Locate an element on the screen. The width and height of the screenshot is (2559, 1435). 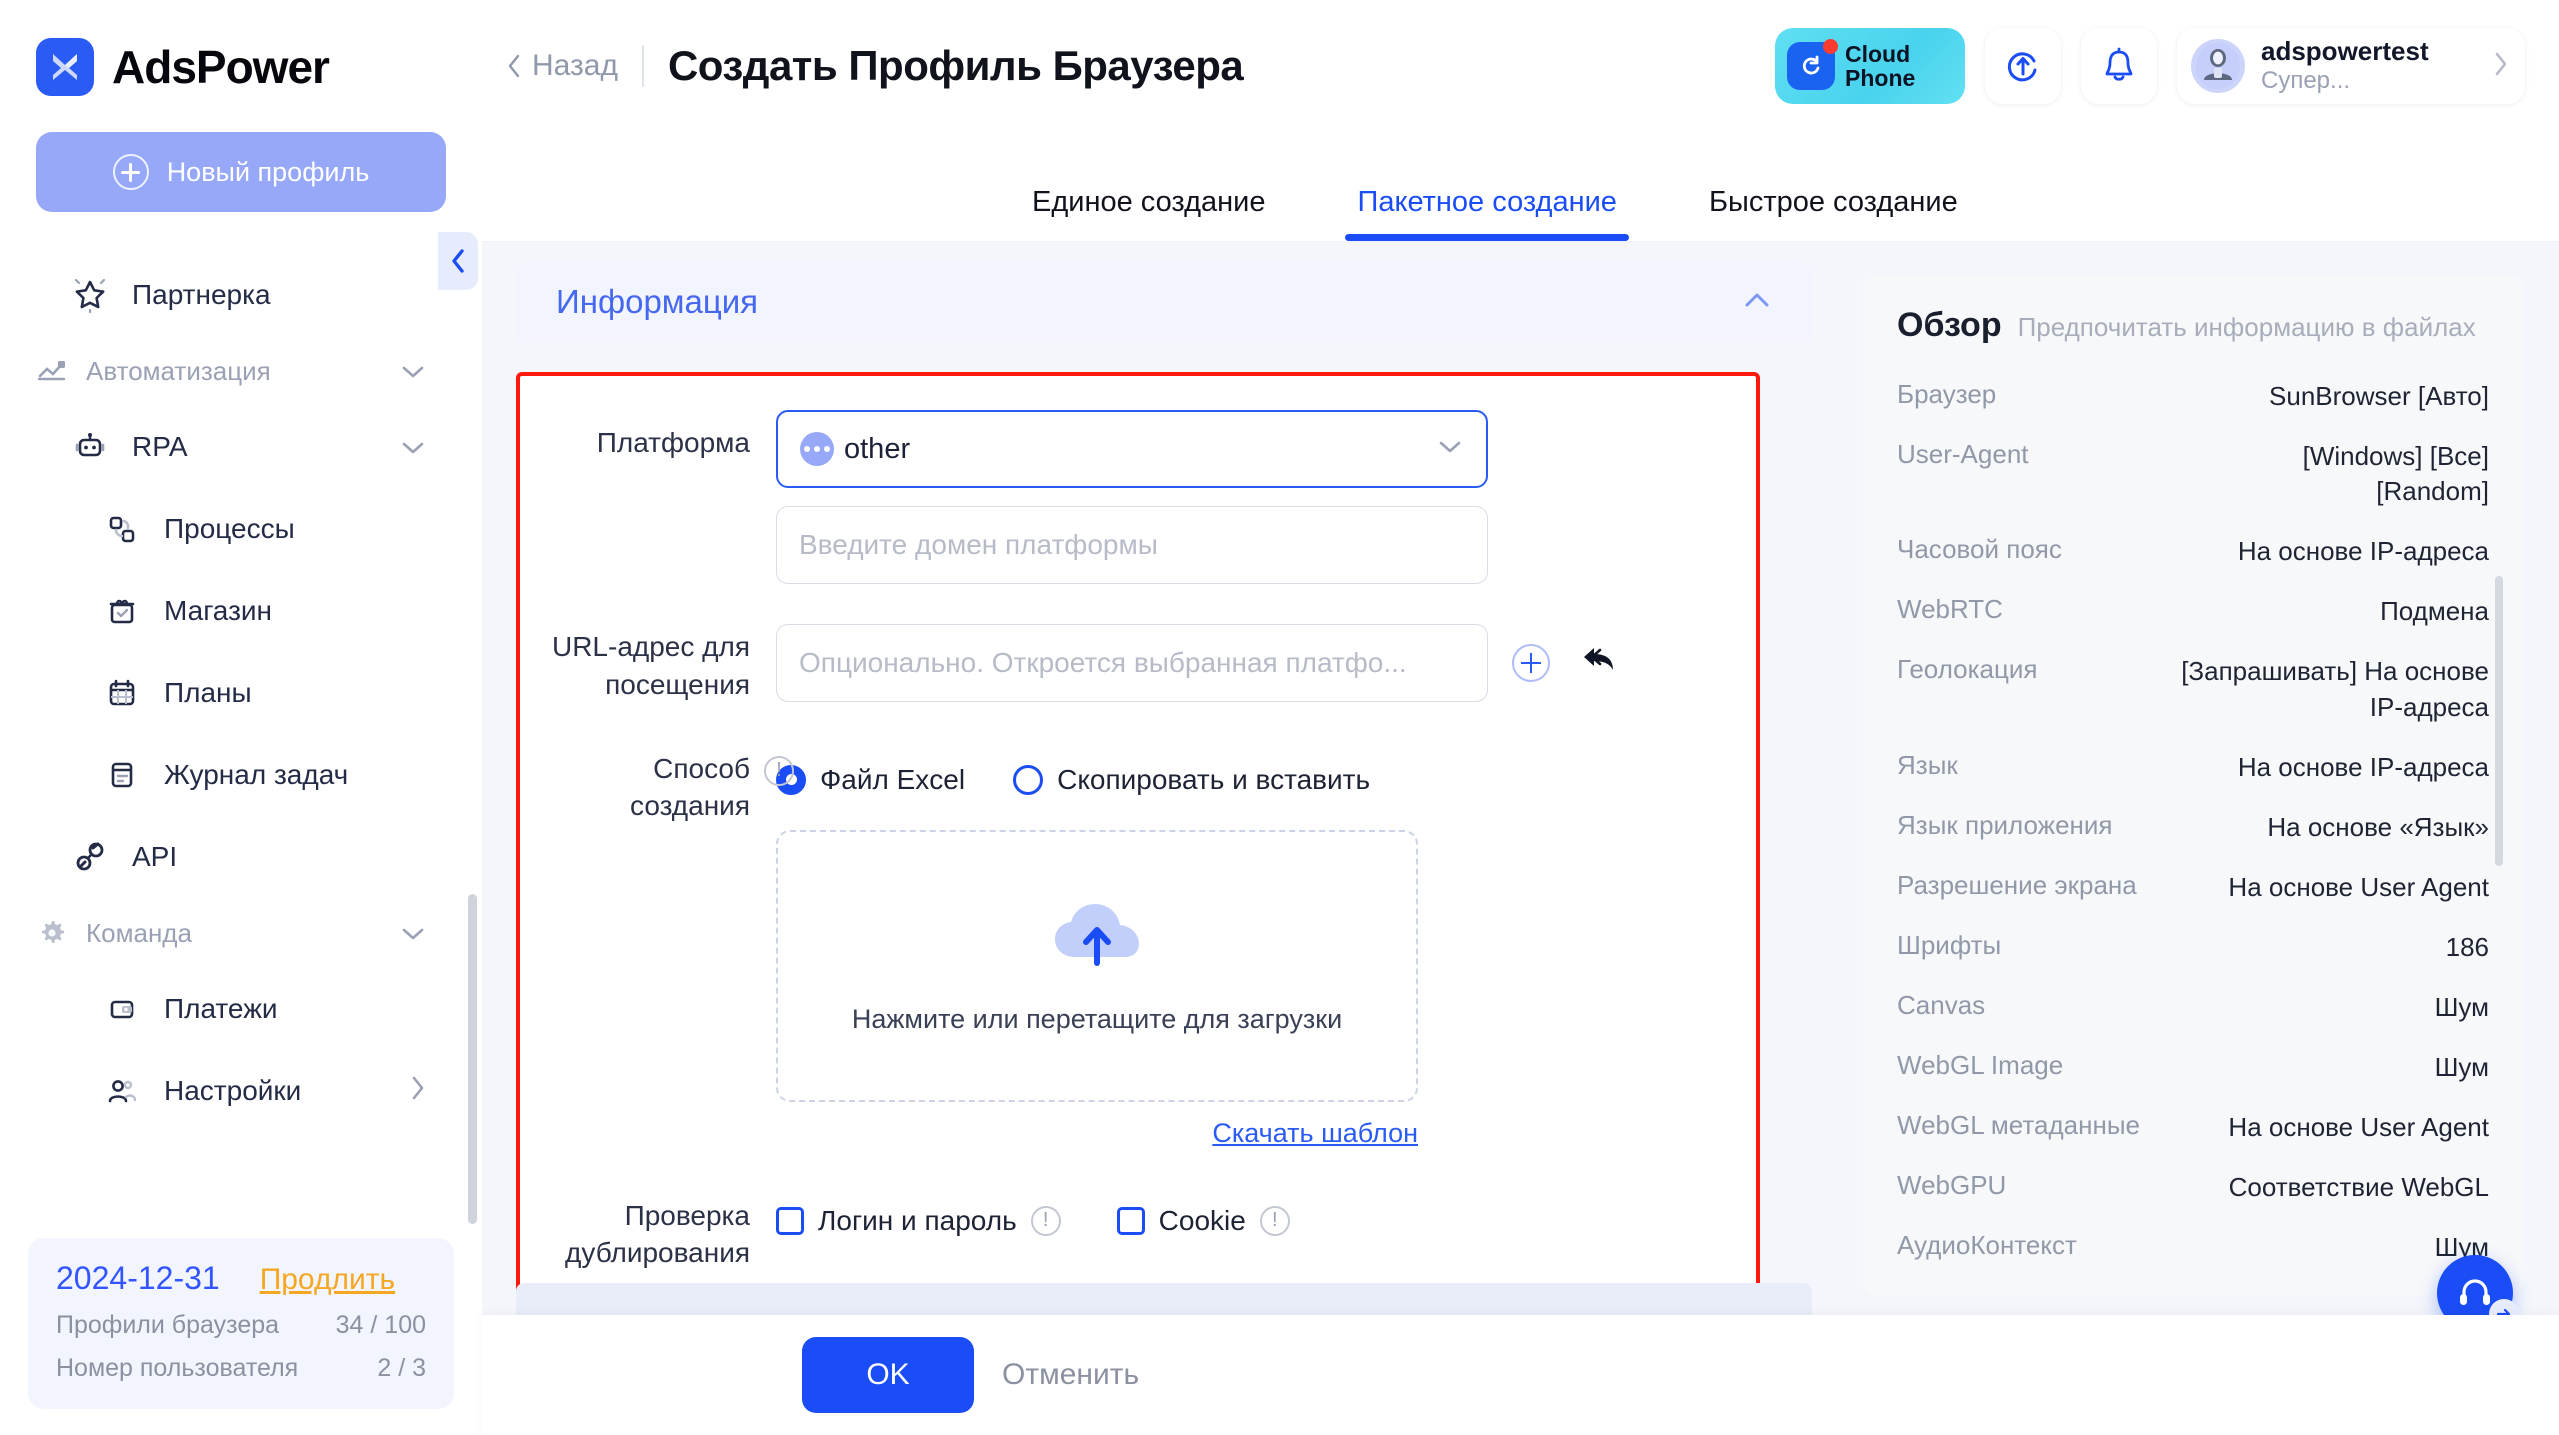
footer-actions: OK Отменить is located at coordinates (1520, 1375).